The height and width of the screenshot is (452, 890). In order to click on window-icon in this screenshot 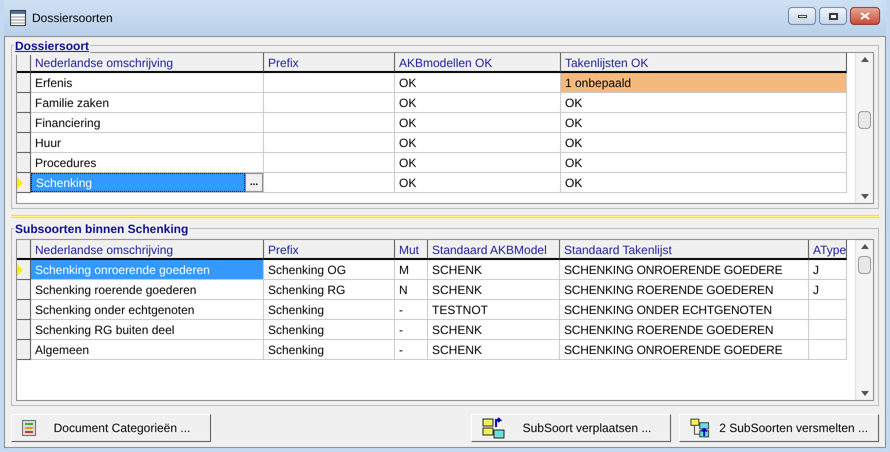, I will do `click(18, 18)`.